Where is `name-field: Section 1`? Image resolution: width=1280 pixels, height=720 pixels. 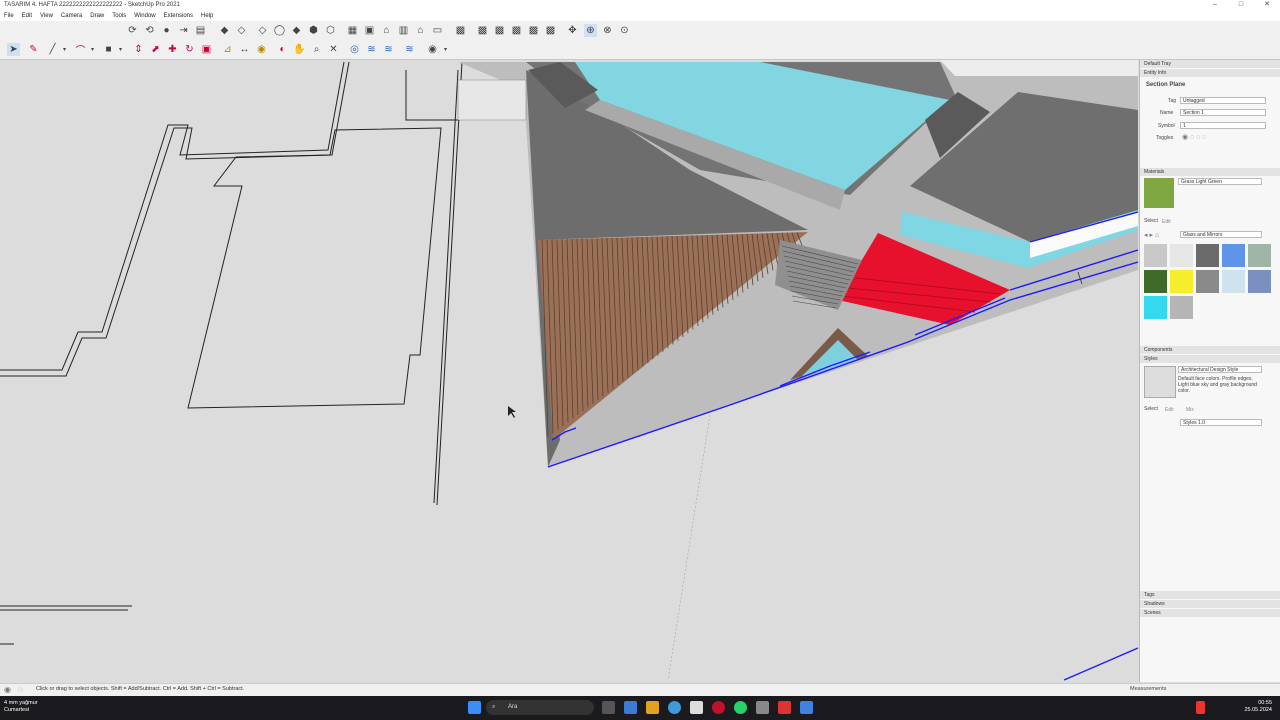
name-field: Section 1 is located at coordinates (1223, 112).